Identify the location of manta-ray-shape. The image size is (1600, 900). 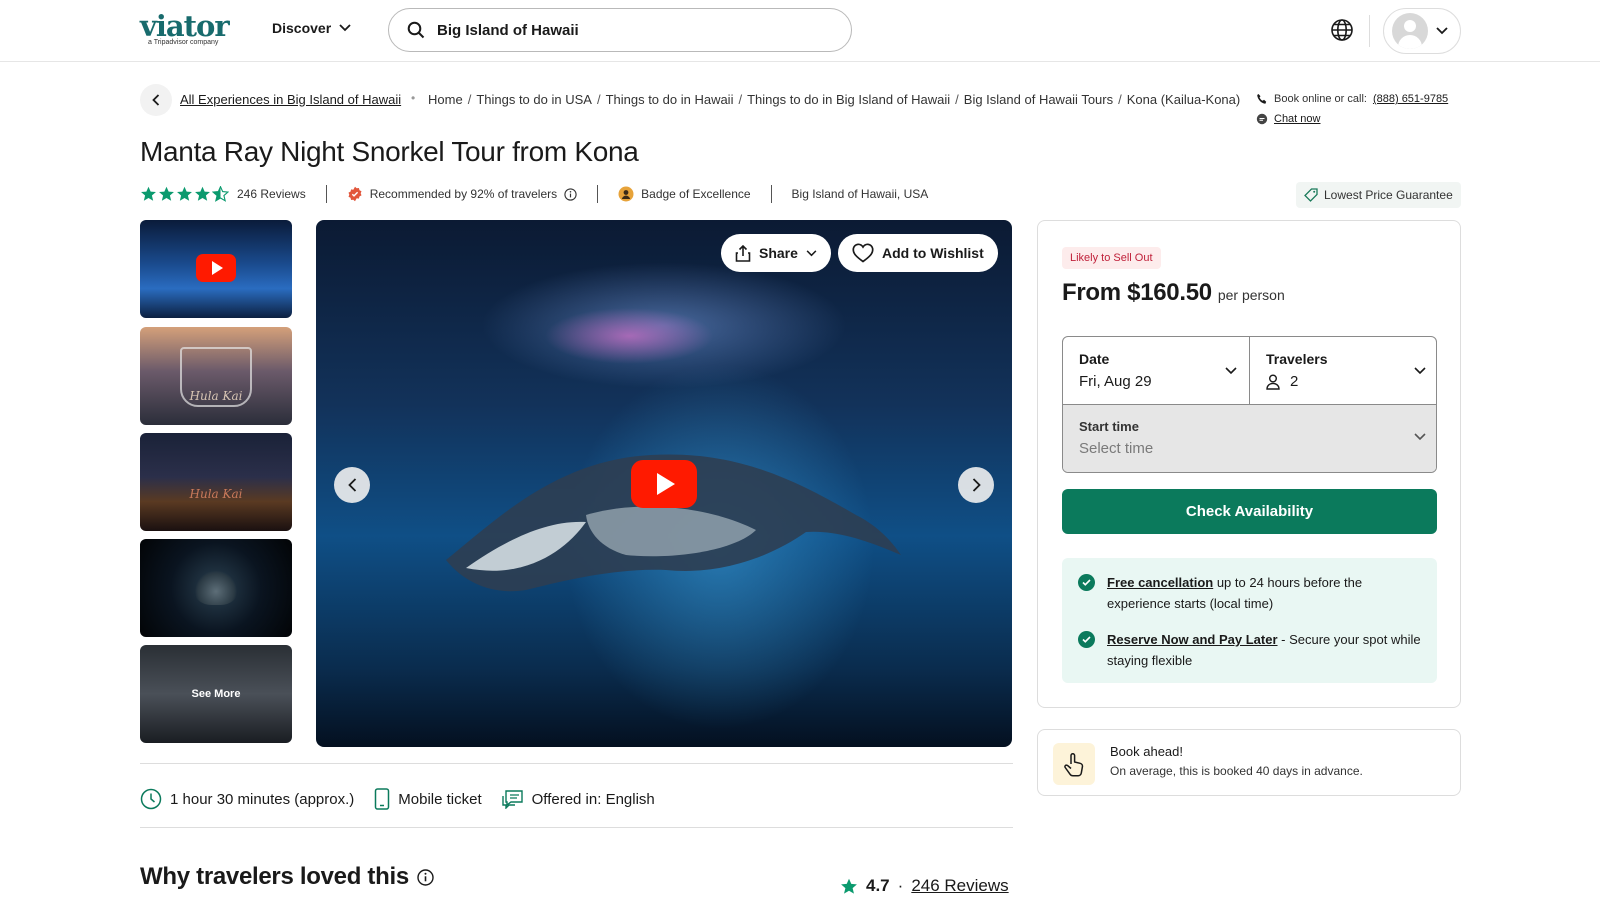
(216, 588).